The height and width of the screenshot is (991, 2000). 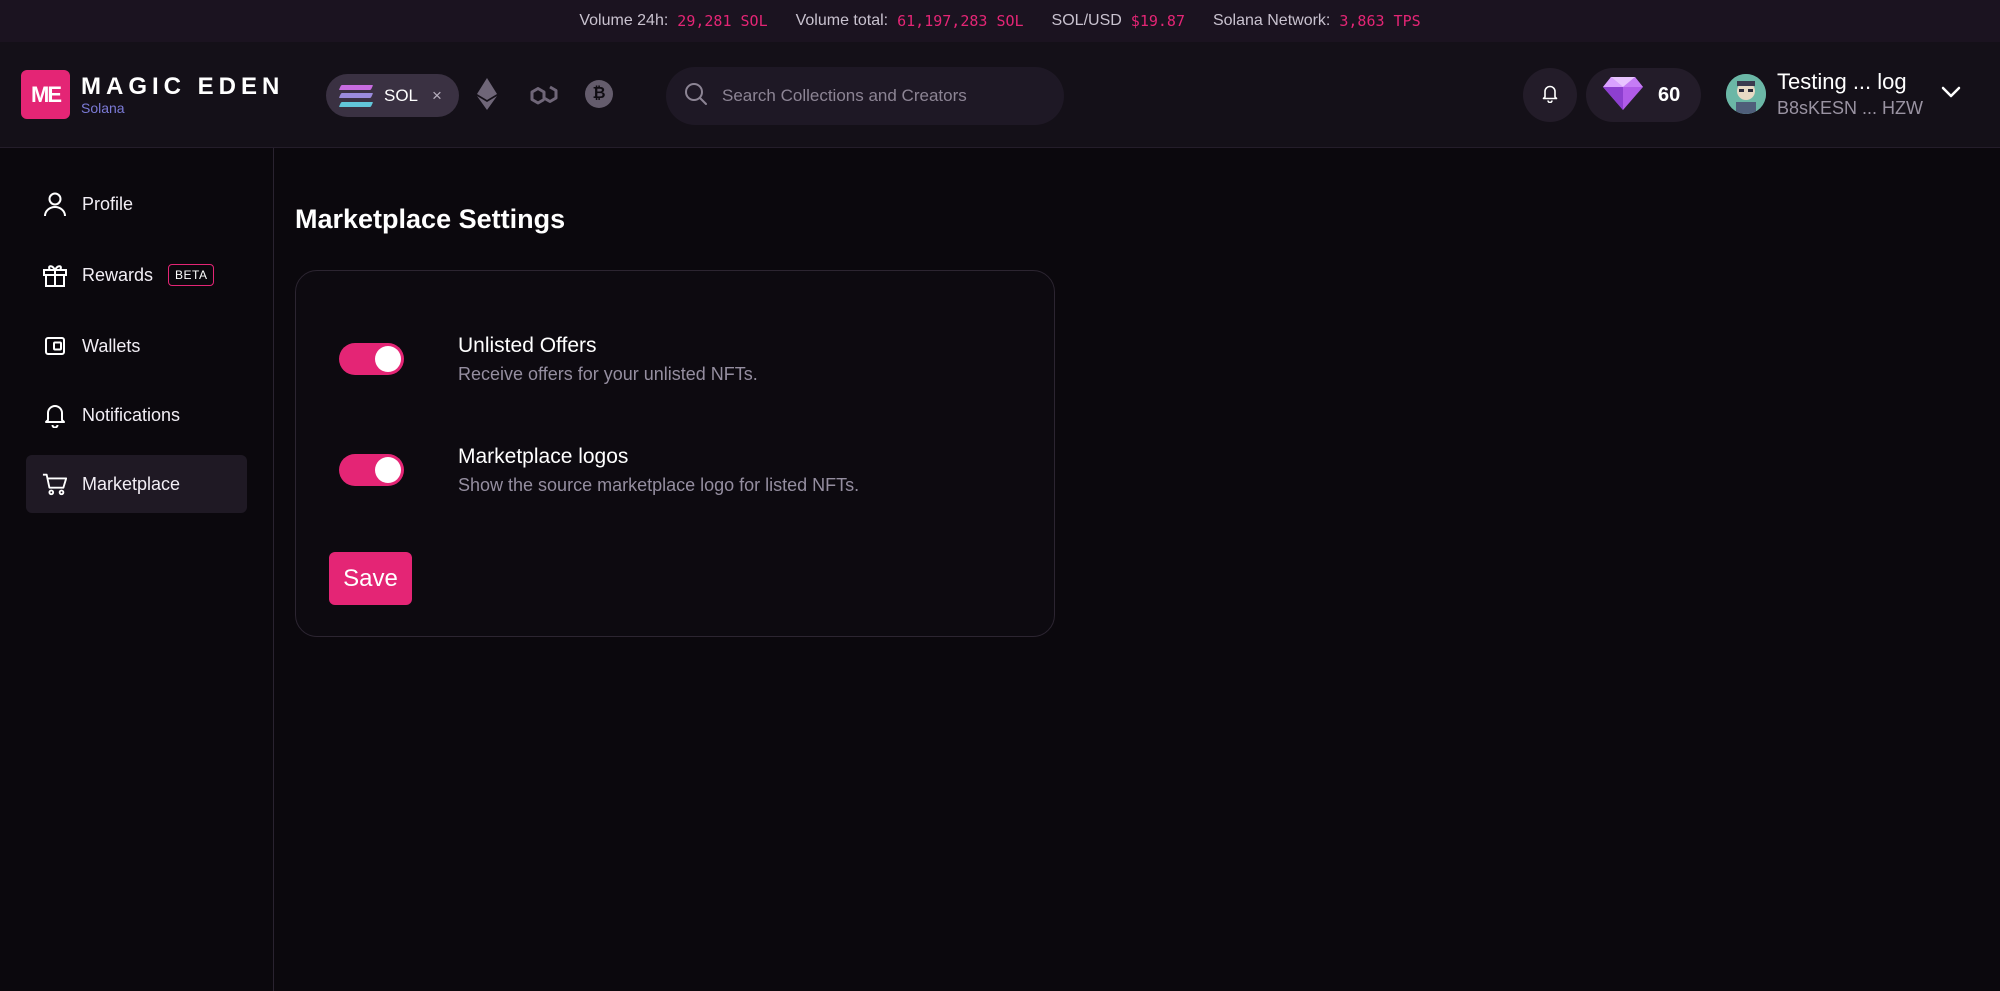 What do you see at coordinates (696, 96) in the screenshot?
I see `search-icon` at bounding box center [696, 96].